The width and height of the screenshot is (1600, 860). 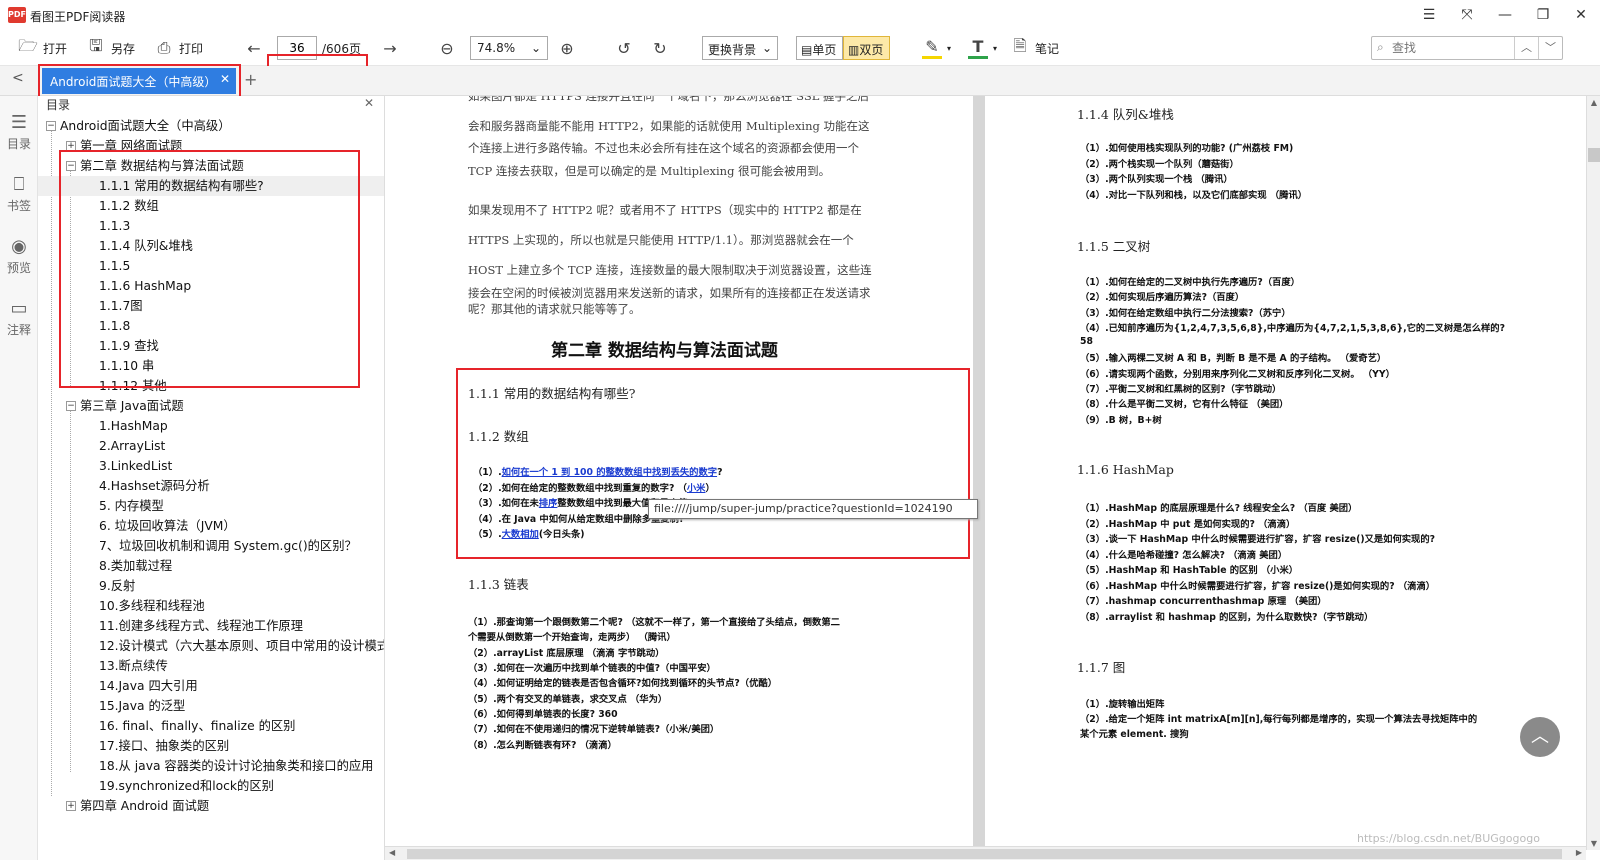 I want to click on outline-icon: ☰, so click(x=19, y=122).